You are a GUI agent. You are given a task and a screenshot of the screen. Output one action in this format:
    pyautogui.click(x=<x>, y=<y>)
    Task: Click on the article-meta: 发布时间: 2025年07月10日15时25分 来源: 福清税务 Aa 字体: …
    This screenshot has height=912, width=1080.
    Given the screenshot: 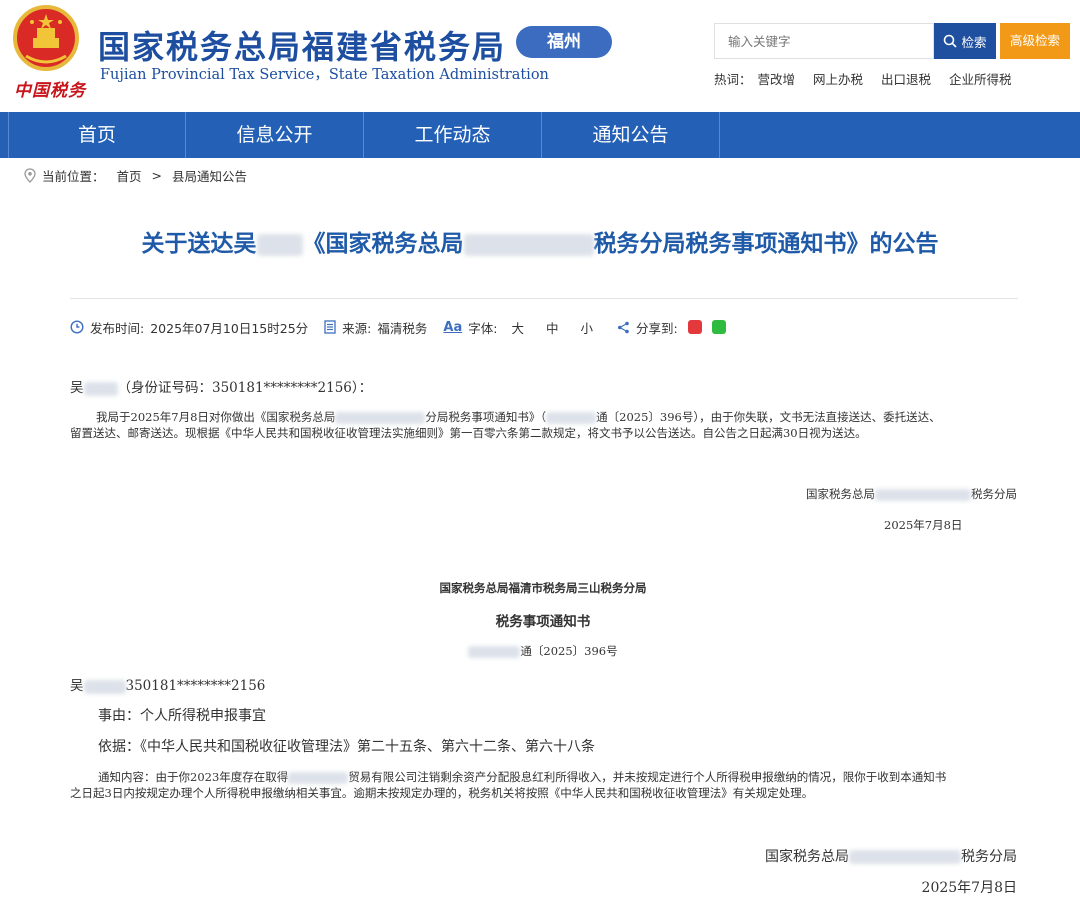 What is the action you would take?
    pyautogui.click(x=406, y=327)
    